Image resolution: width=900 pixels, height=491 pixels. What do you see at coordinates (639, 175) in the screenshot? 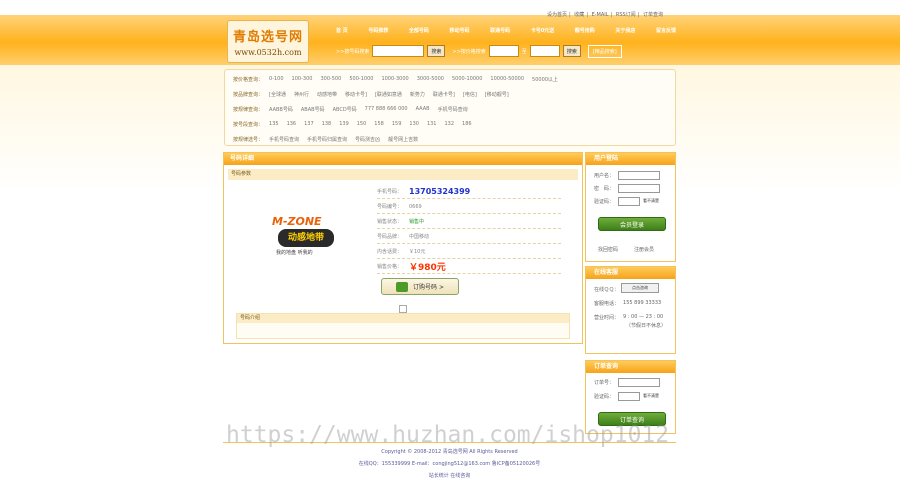
I see `username-input` at bounding box center [639, 175].